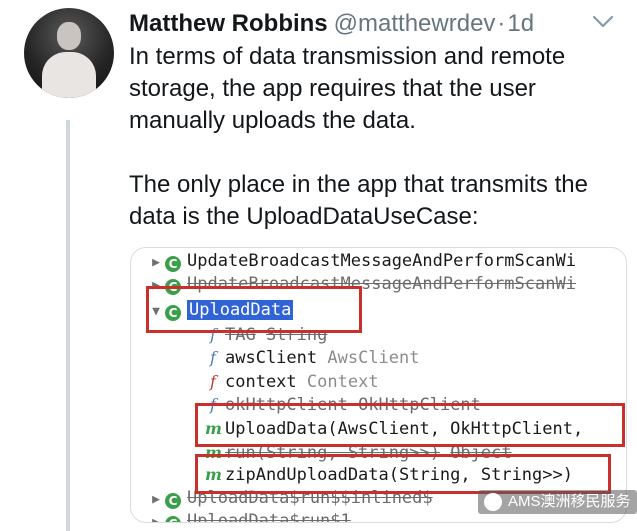 Image resolution: width=637 pixels, height=531 pixels. What do you see at coordinates (342, 382) in the screenshot?
I see `field-type: Context` at bounding box center [342, 382].